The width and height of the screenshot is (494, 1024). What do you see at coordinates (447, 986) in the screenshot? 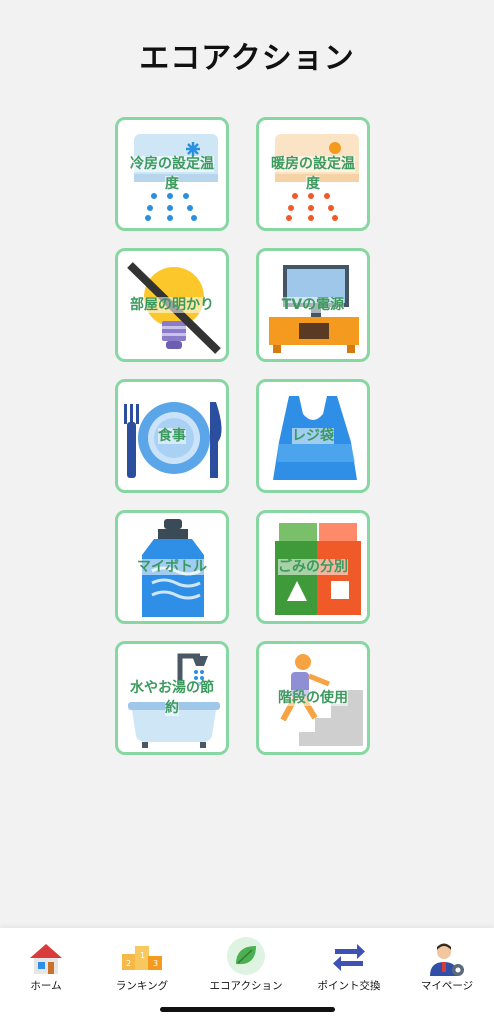
I see `tab-label: マイページ` at bounding box center [447, 986].